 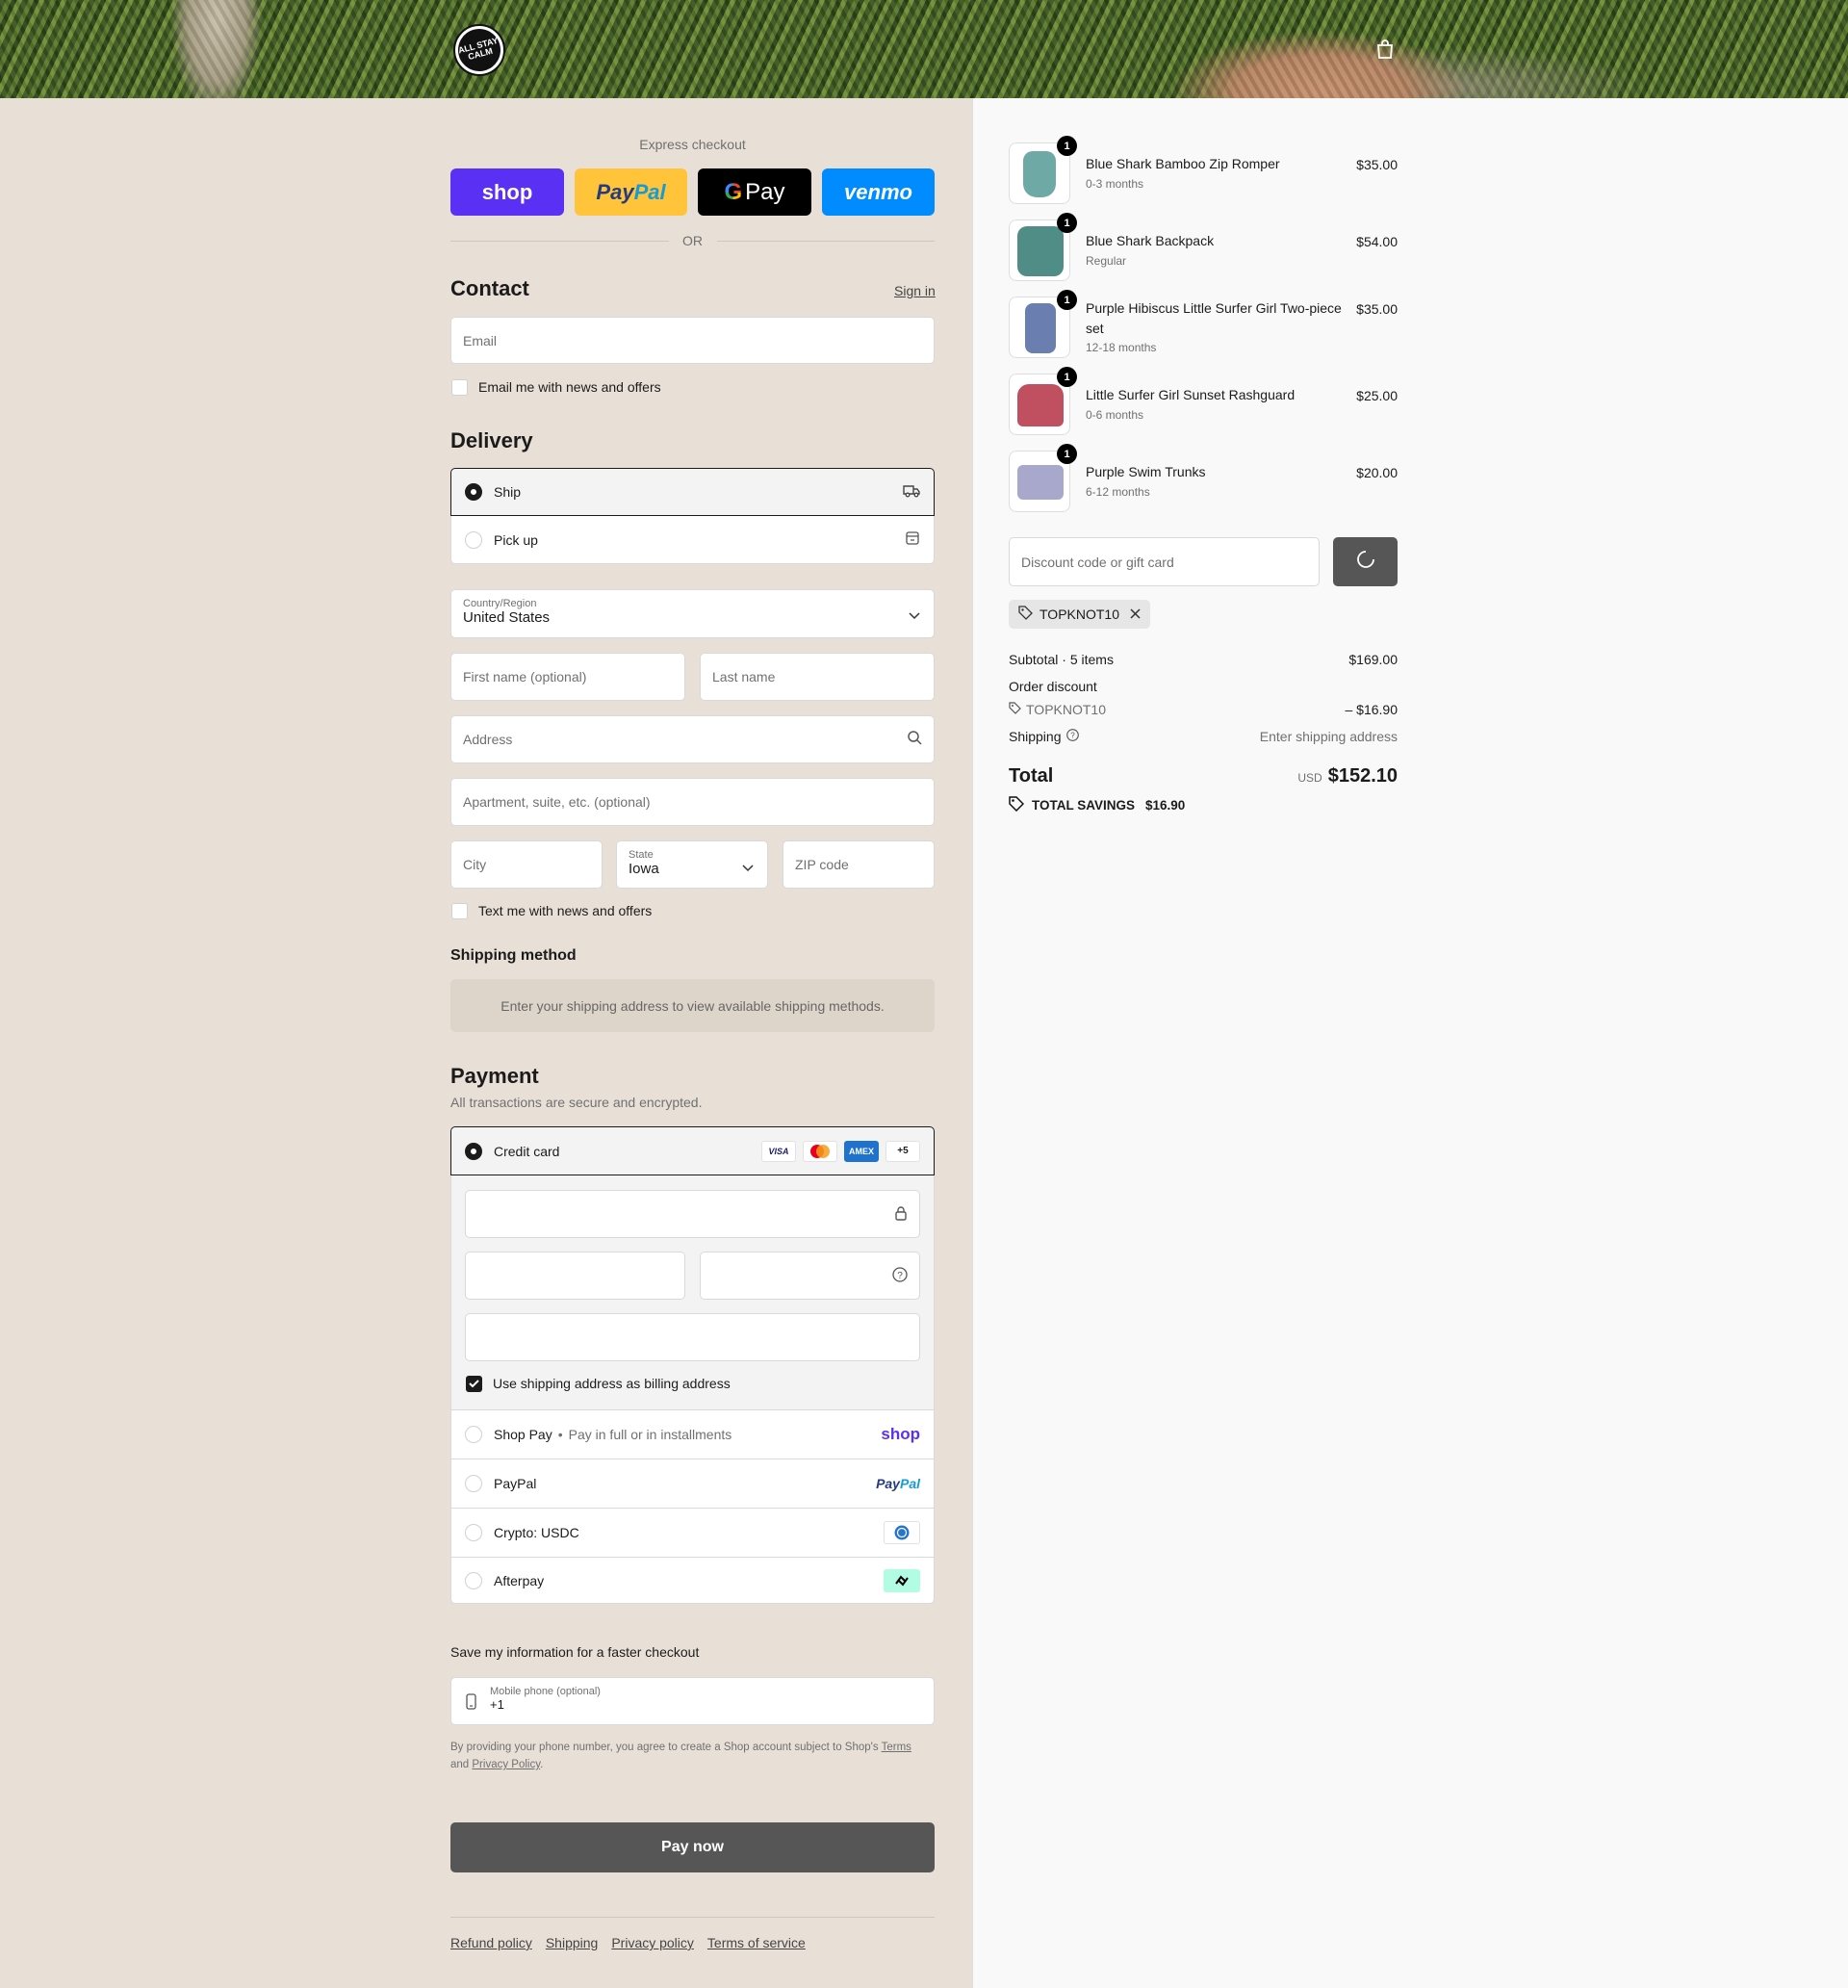 I want to click on currency-label: USD, so click(x=1309, y=778).